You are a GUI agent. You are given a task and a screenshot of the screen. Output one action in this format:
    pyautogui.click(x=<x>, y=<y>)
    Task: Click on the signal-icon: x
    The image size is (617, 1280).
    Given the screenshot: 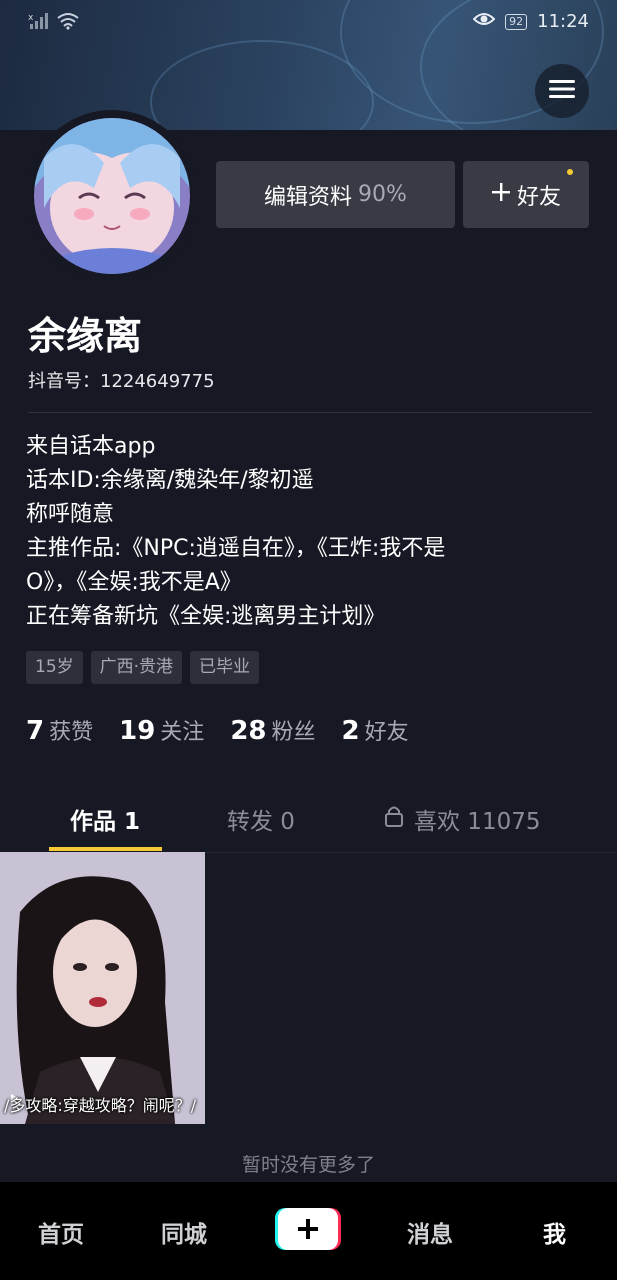 What is the action you would take?
    pyautogui.click(x=38, y=23)
    